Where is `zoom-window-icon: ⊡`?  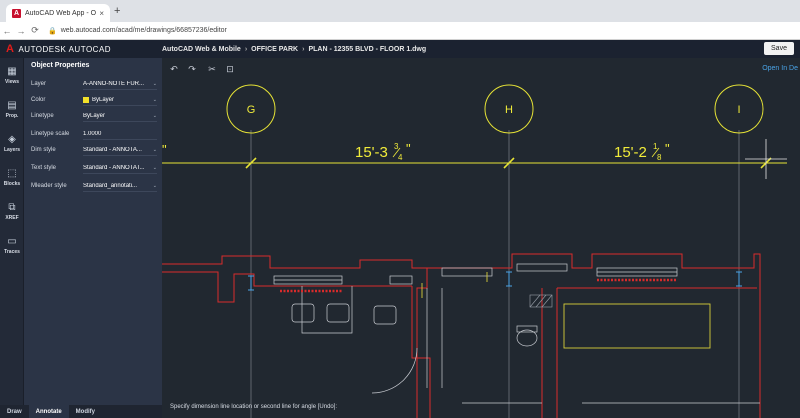
zoom-window-icon: ⊡ is located at coordinates (230, 69).